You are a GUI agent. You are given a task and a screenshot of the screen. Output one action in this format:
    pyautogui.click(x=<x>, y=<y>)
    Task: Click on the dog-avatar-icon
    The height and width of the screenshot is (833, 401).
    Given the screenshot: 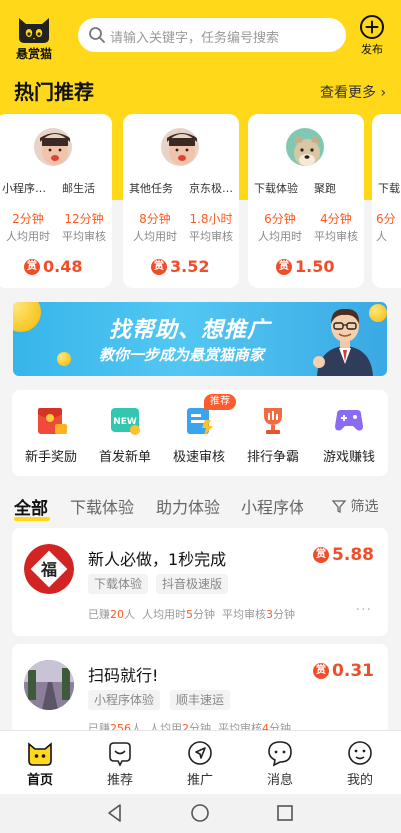 What is the action you would take?
    pyautogui.click(x=305, y=147)
    